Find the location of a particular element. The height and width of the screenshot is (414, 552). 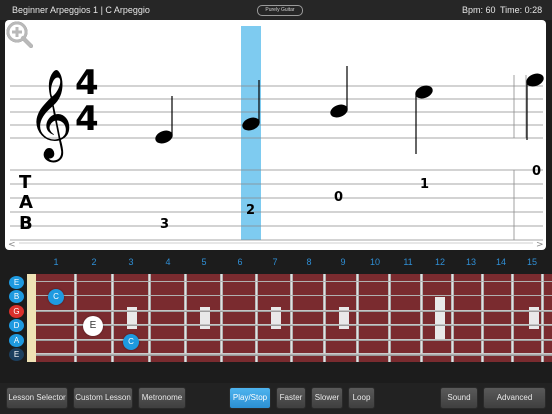

fret-number: 7 is located at coordinates (275, 262).